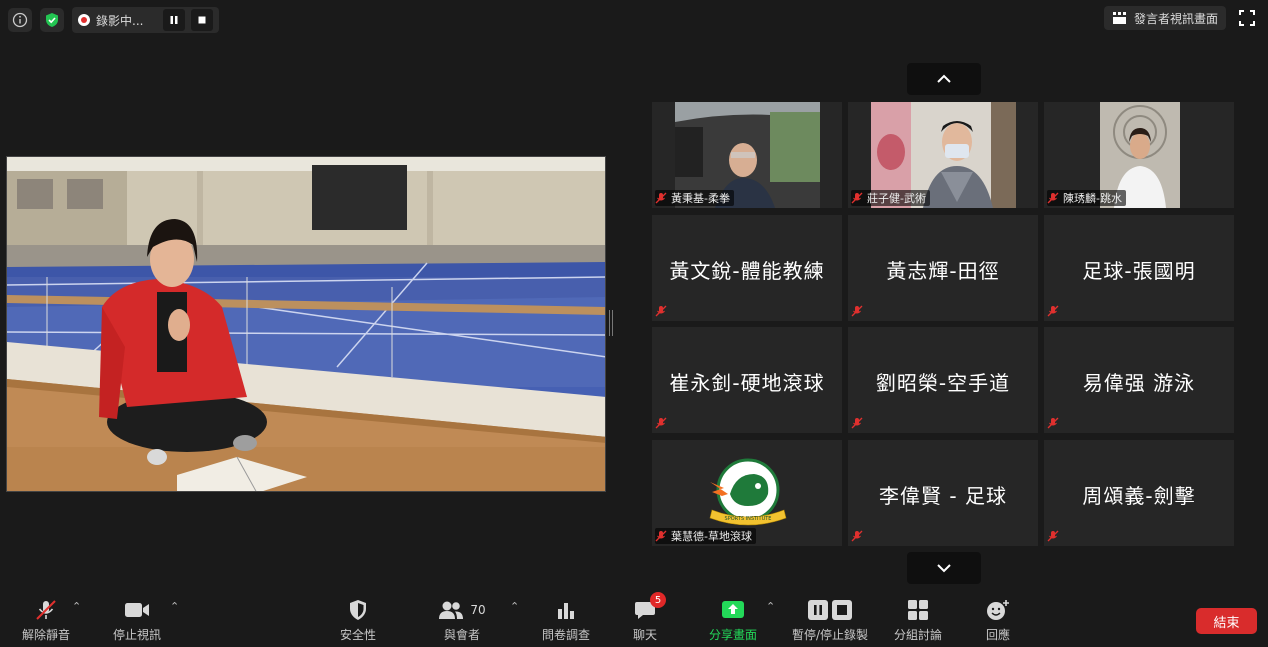 This screenshot has height=647, width=1268. I want to click on shield-icon, so click(358, 610).